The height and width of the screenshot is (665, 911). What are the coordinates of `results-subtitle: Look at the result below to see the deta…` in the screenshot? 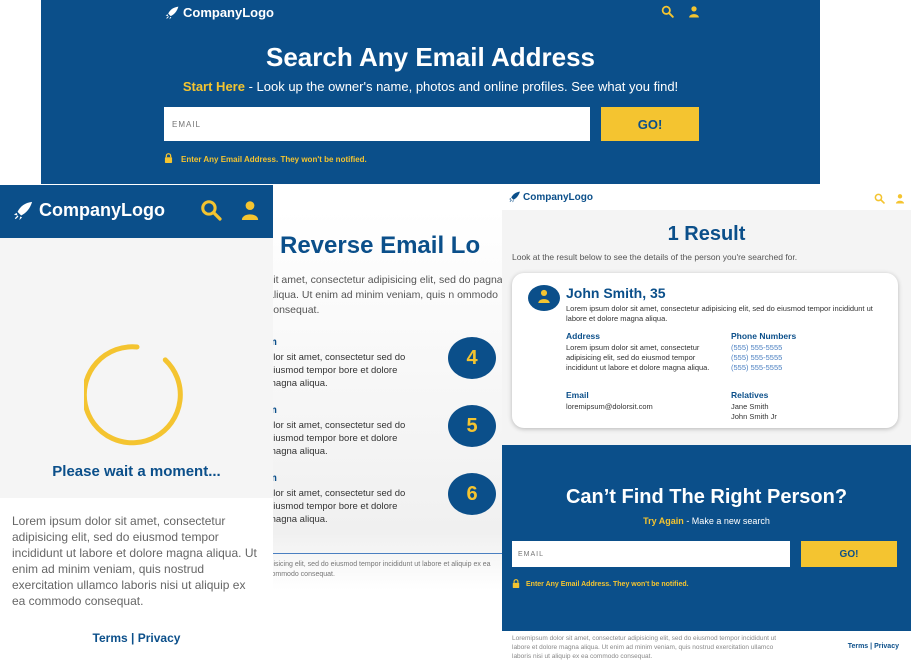 It's located at (655, 257).